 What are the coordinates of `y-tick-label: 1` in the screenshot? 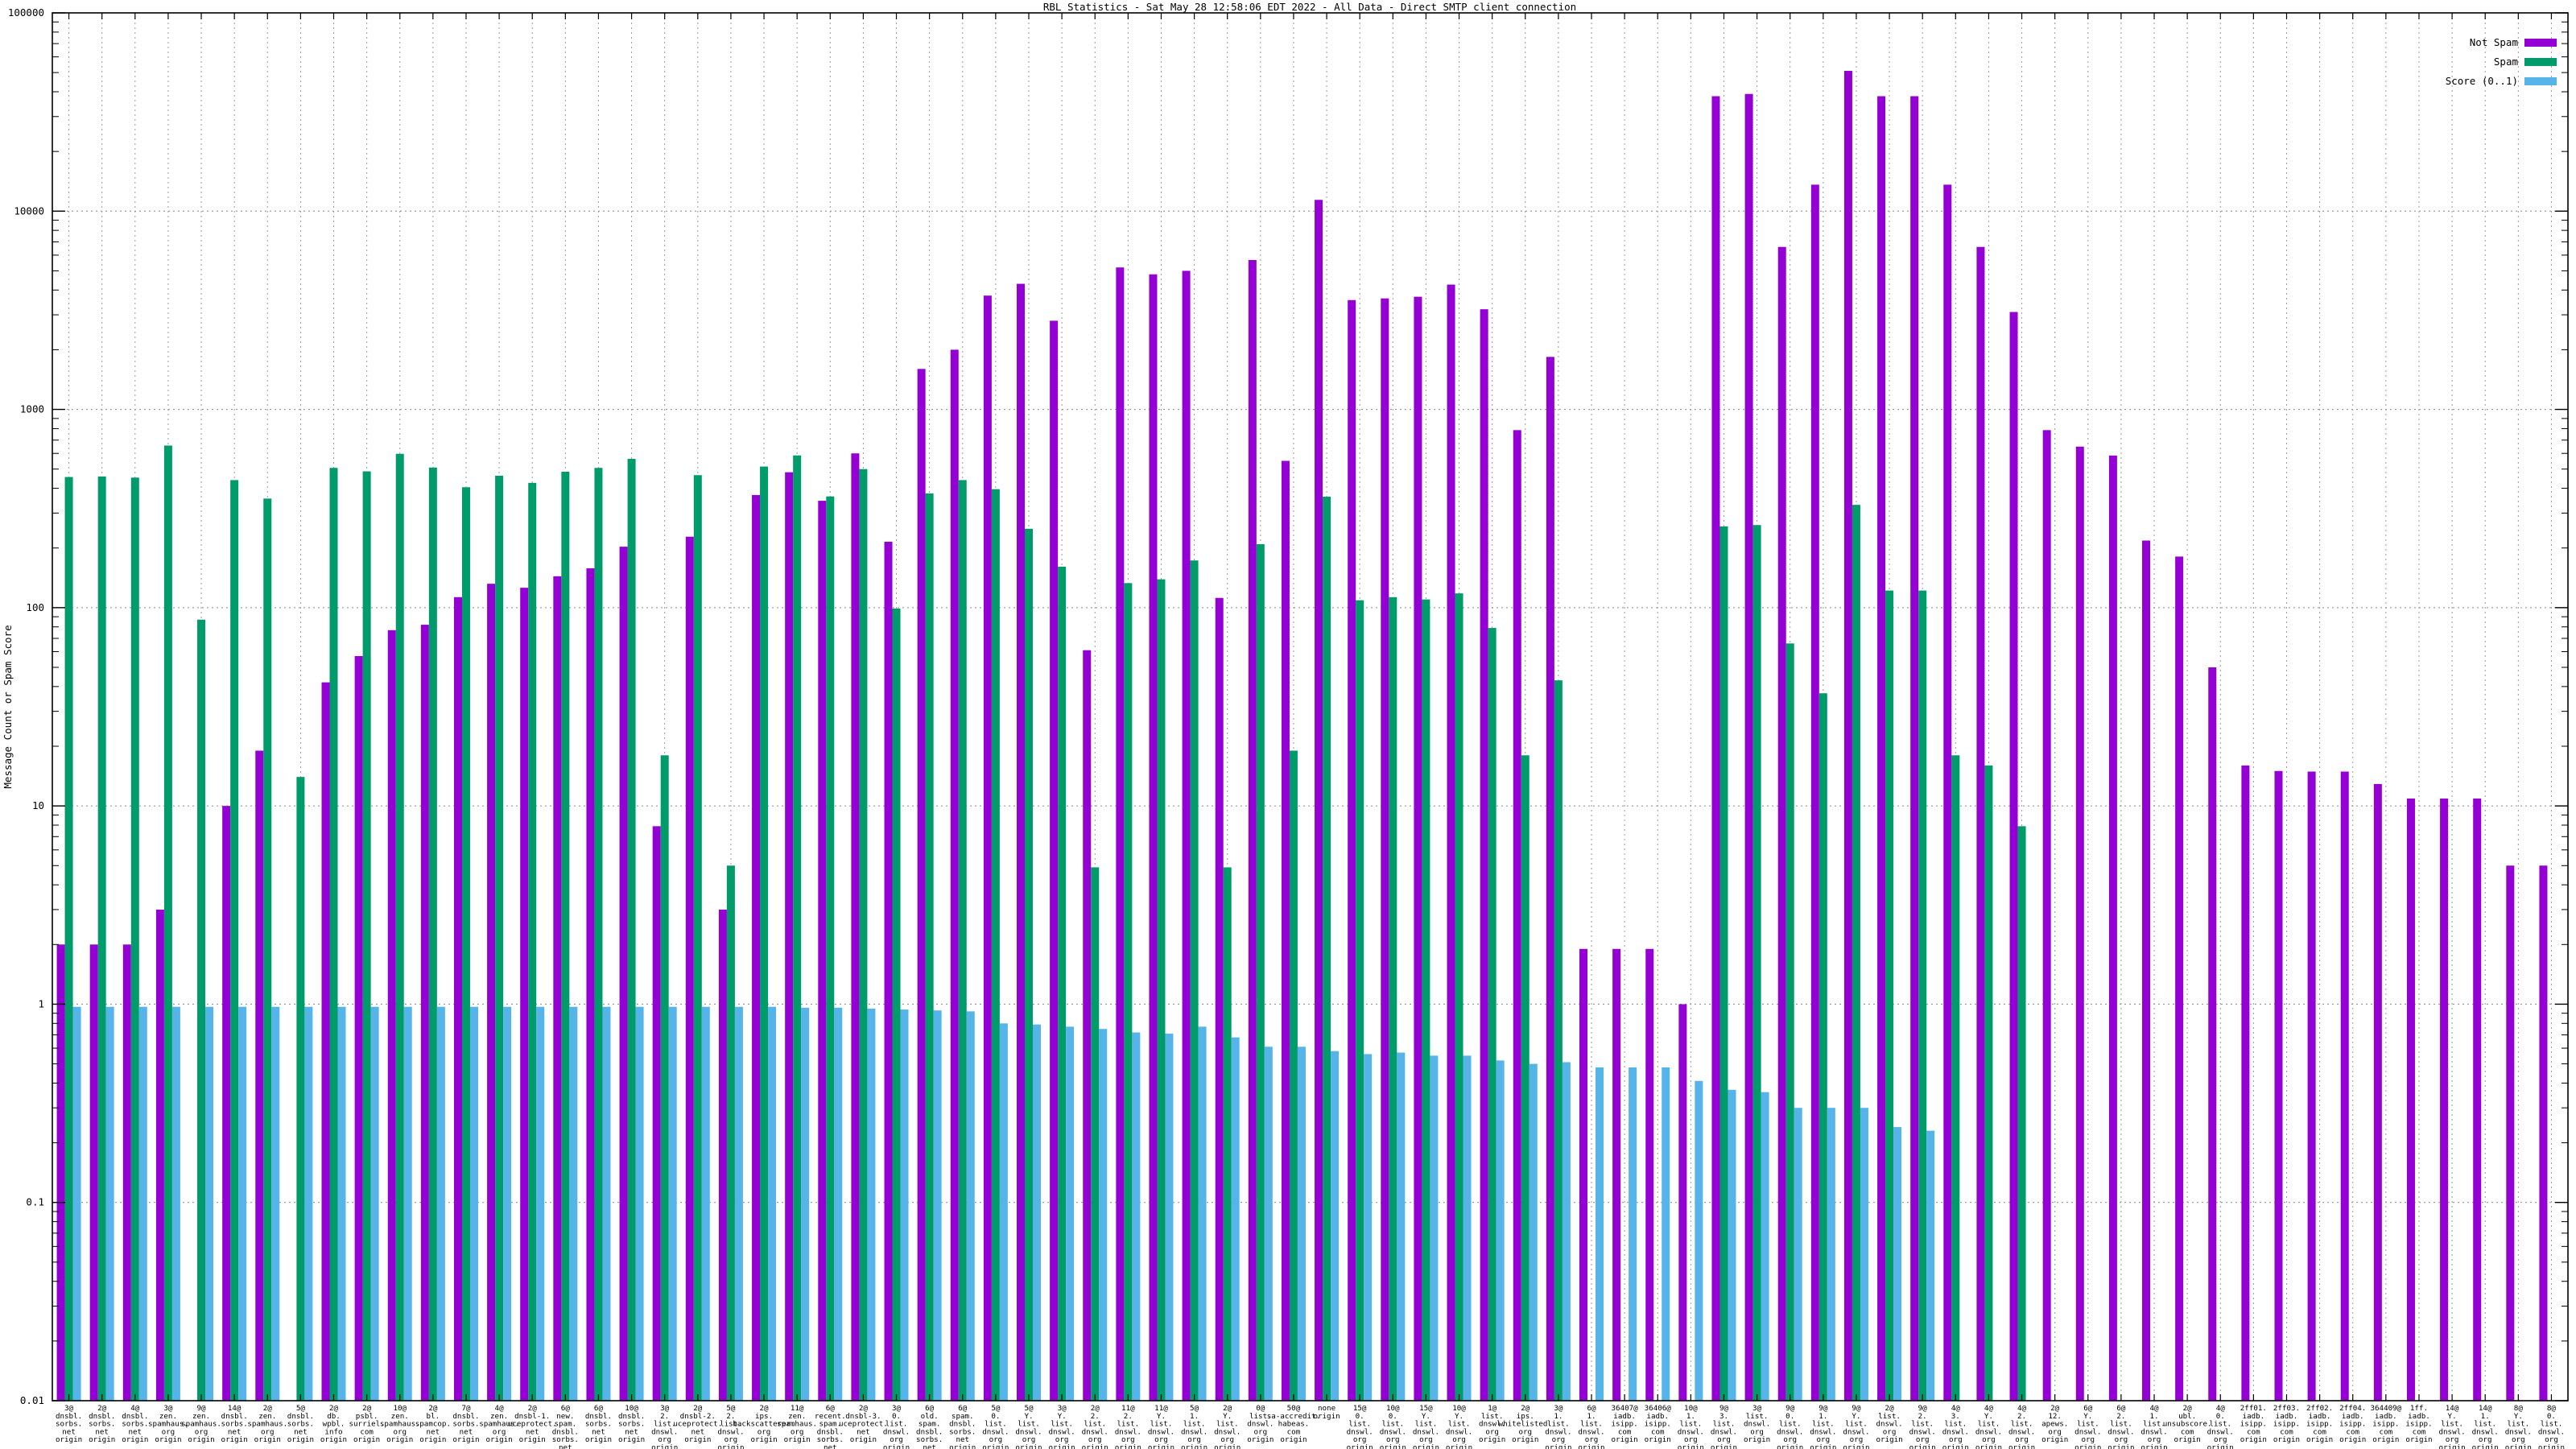 It's located at (41, 1003).